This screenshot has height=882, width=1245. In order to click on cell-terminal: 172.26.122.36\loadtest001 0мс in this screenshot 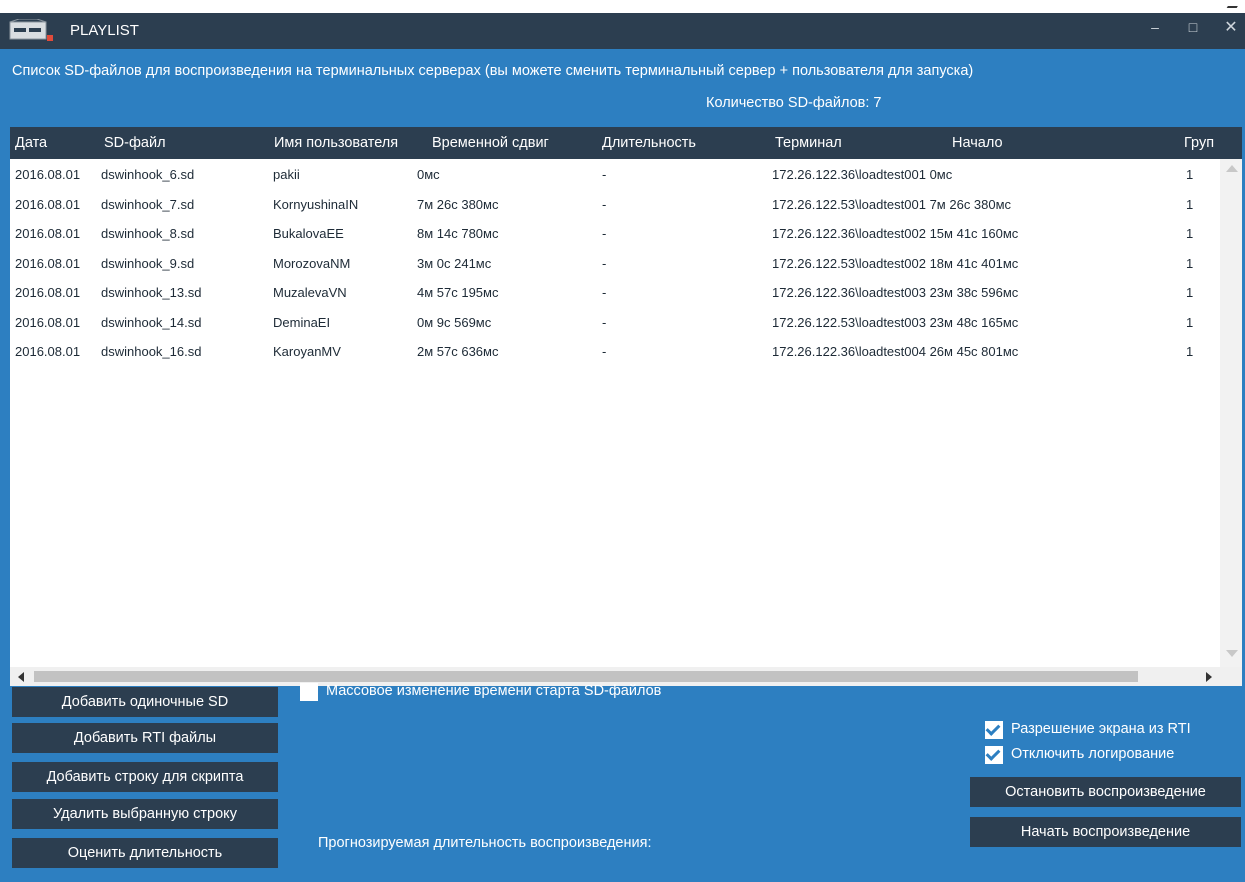, I will do `click(862, 174)`.